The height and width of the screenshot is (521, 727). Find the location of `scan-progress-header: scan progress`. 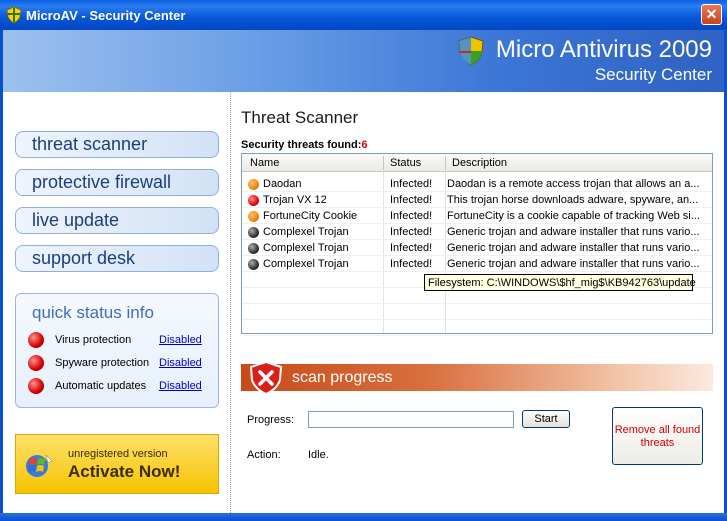

scan-progress-header: scan progress is located at coordinates (477, 377).